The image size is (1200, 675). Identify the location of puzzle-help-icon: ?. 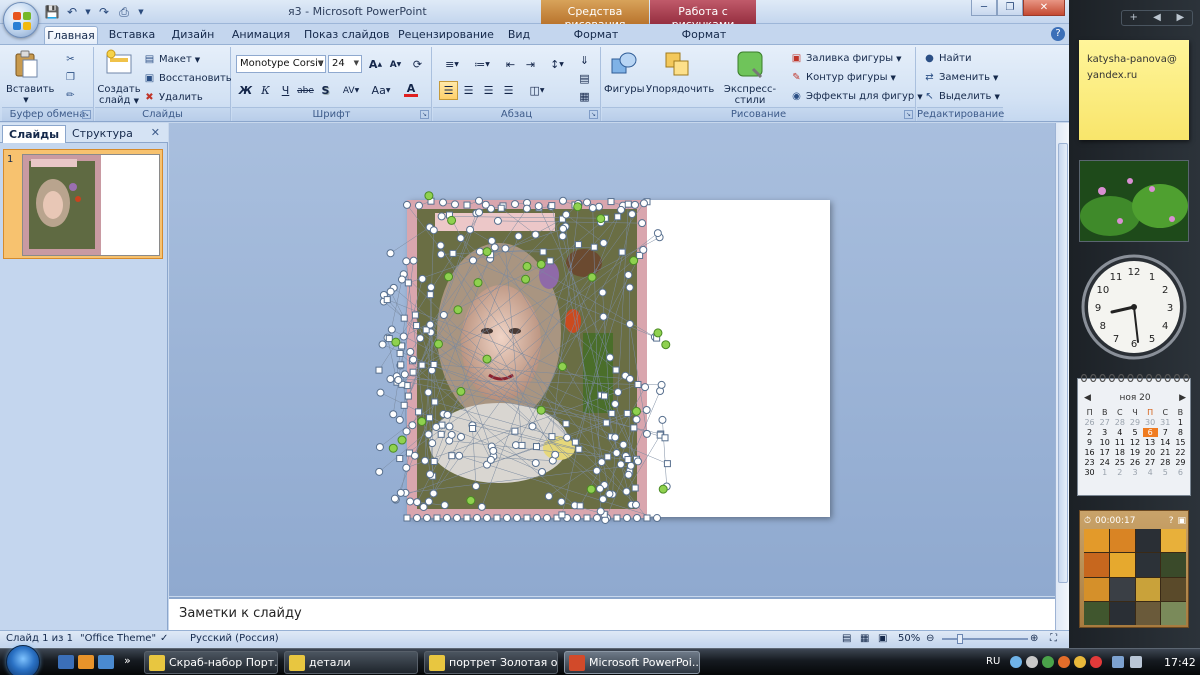
(1171, 521).